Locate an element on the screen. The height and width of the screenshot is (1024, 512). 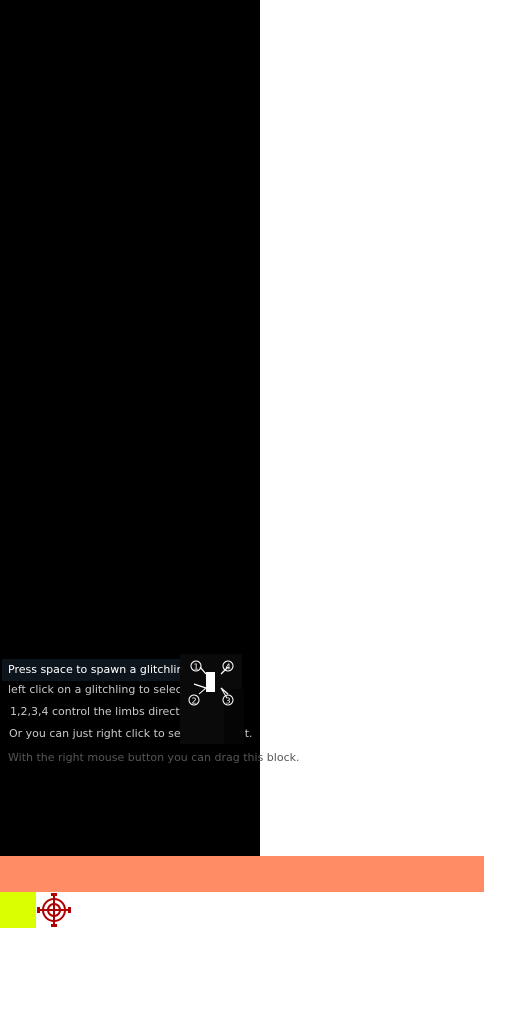
crosshair-icon is located at coordinates (54, 910).